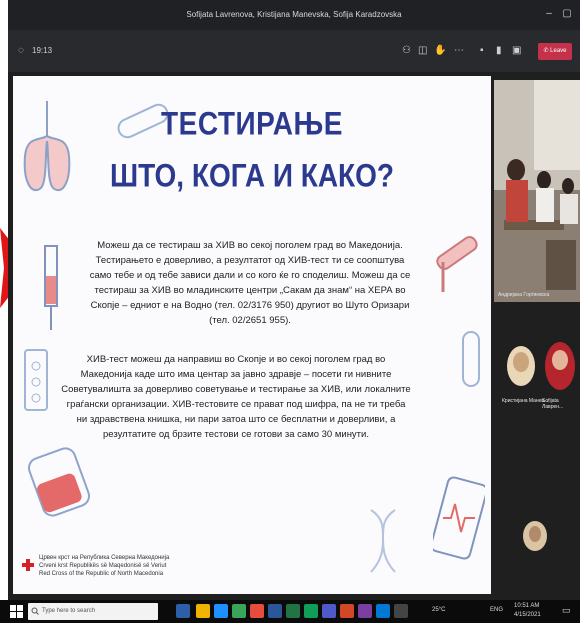 The image size is (580, 623). I want to click on tray-language: ENG, so click(496, 610).